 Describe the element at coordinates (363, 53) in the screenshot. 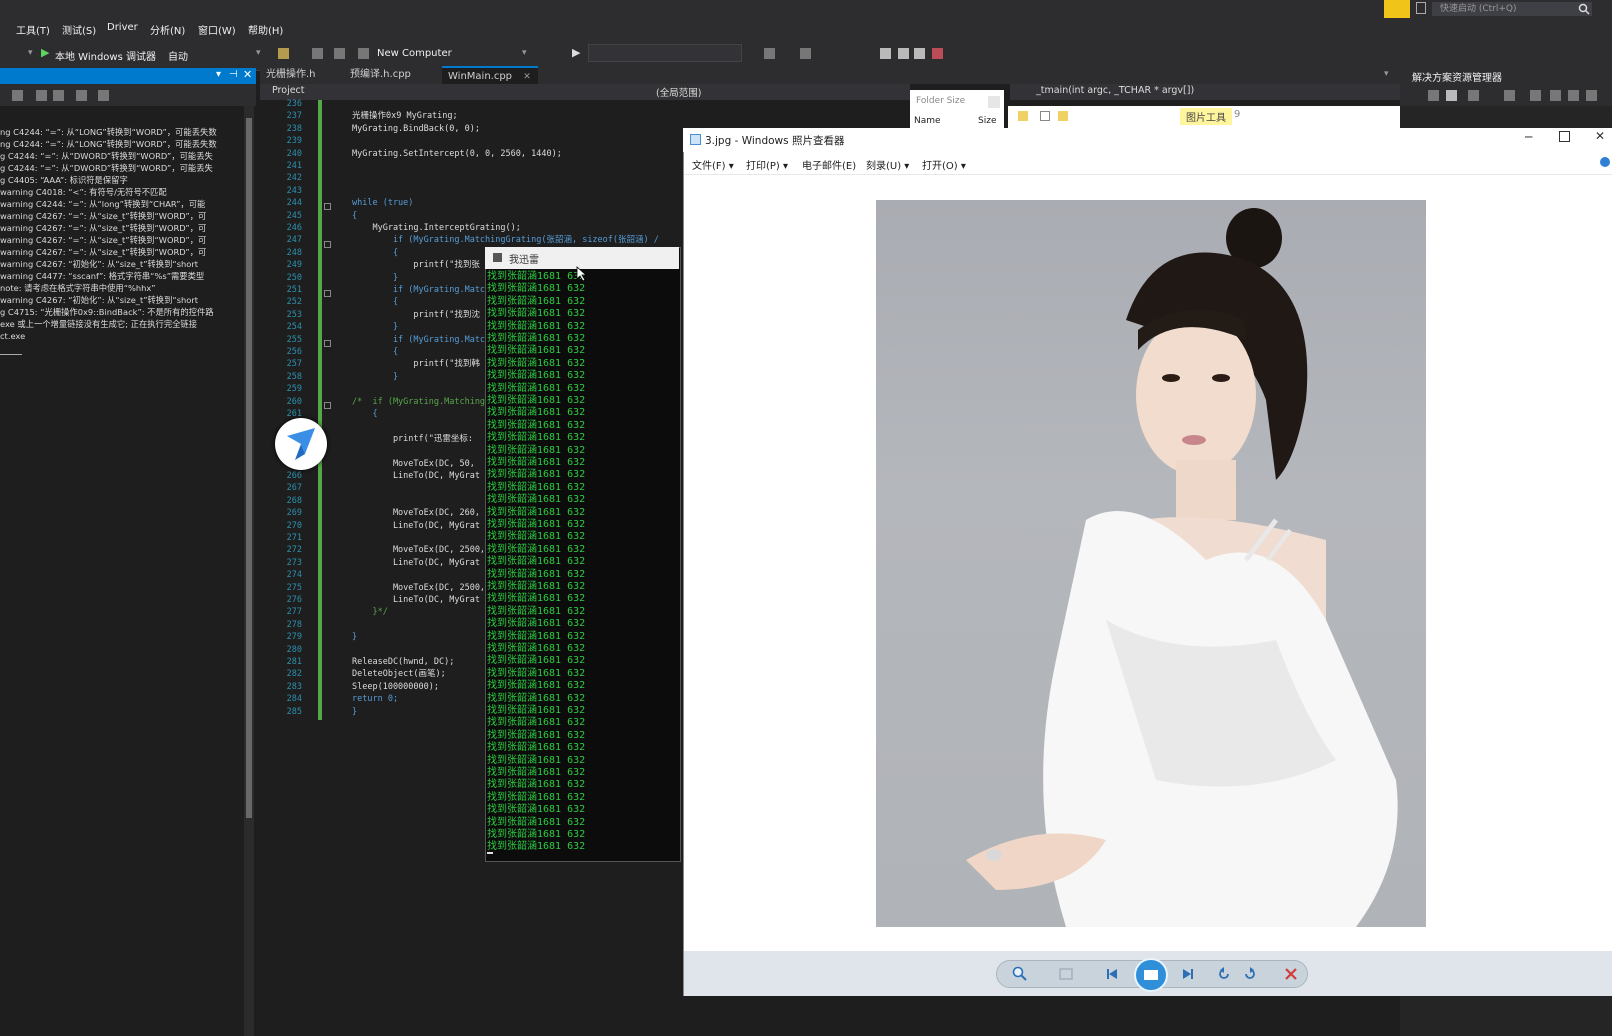

I see `target-icon` at that location.